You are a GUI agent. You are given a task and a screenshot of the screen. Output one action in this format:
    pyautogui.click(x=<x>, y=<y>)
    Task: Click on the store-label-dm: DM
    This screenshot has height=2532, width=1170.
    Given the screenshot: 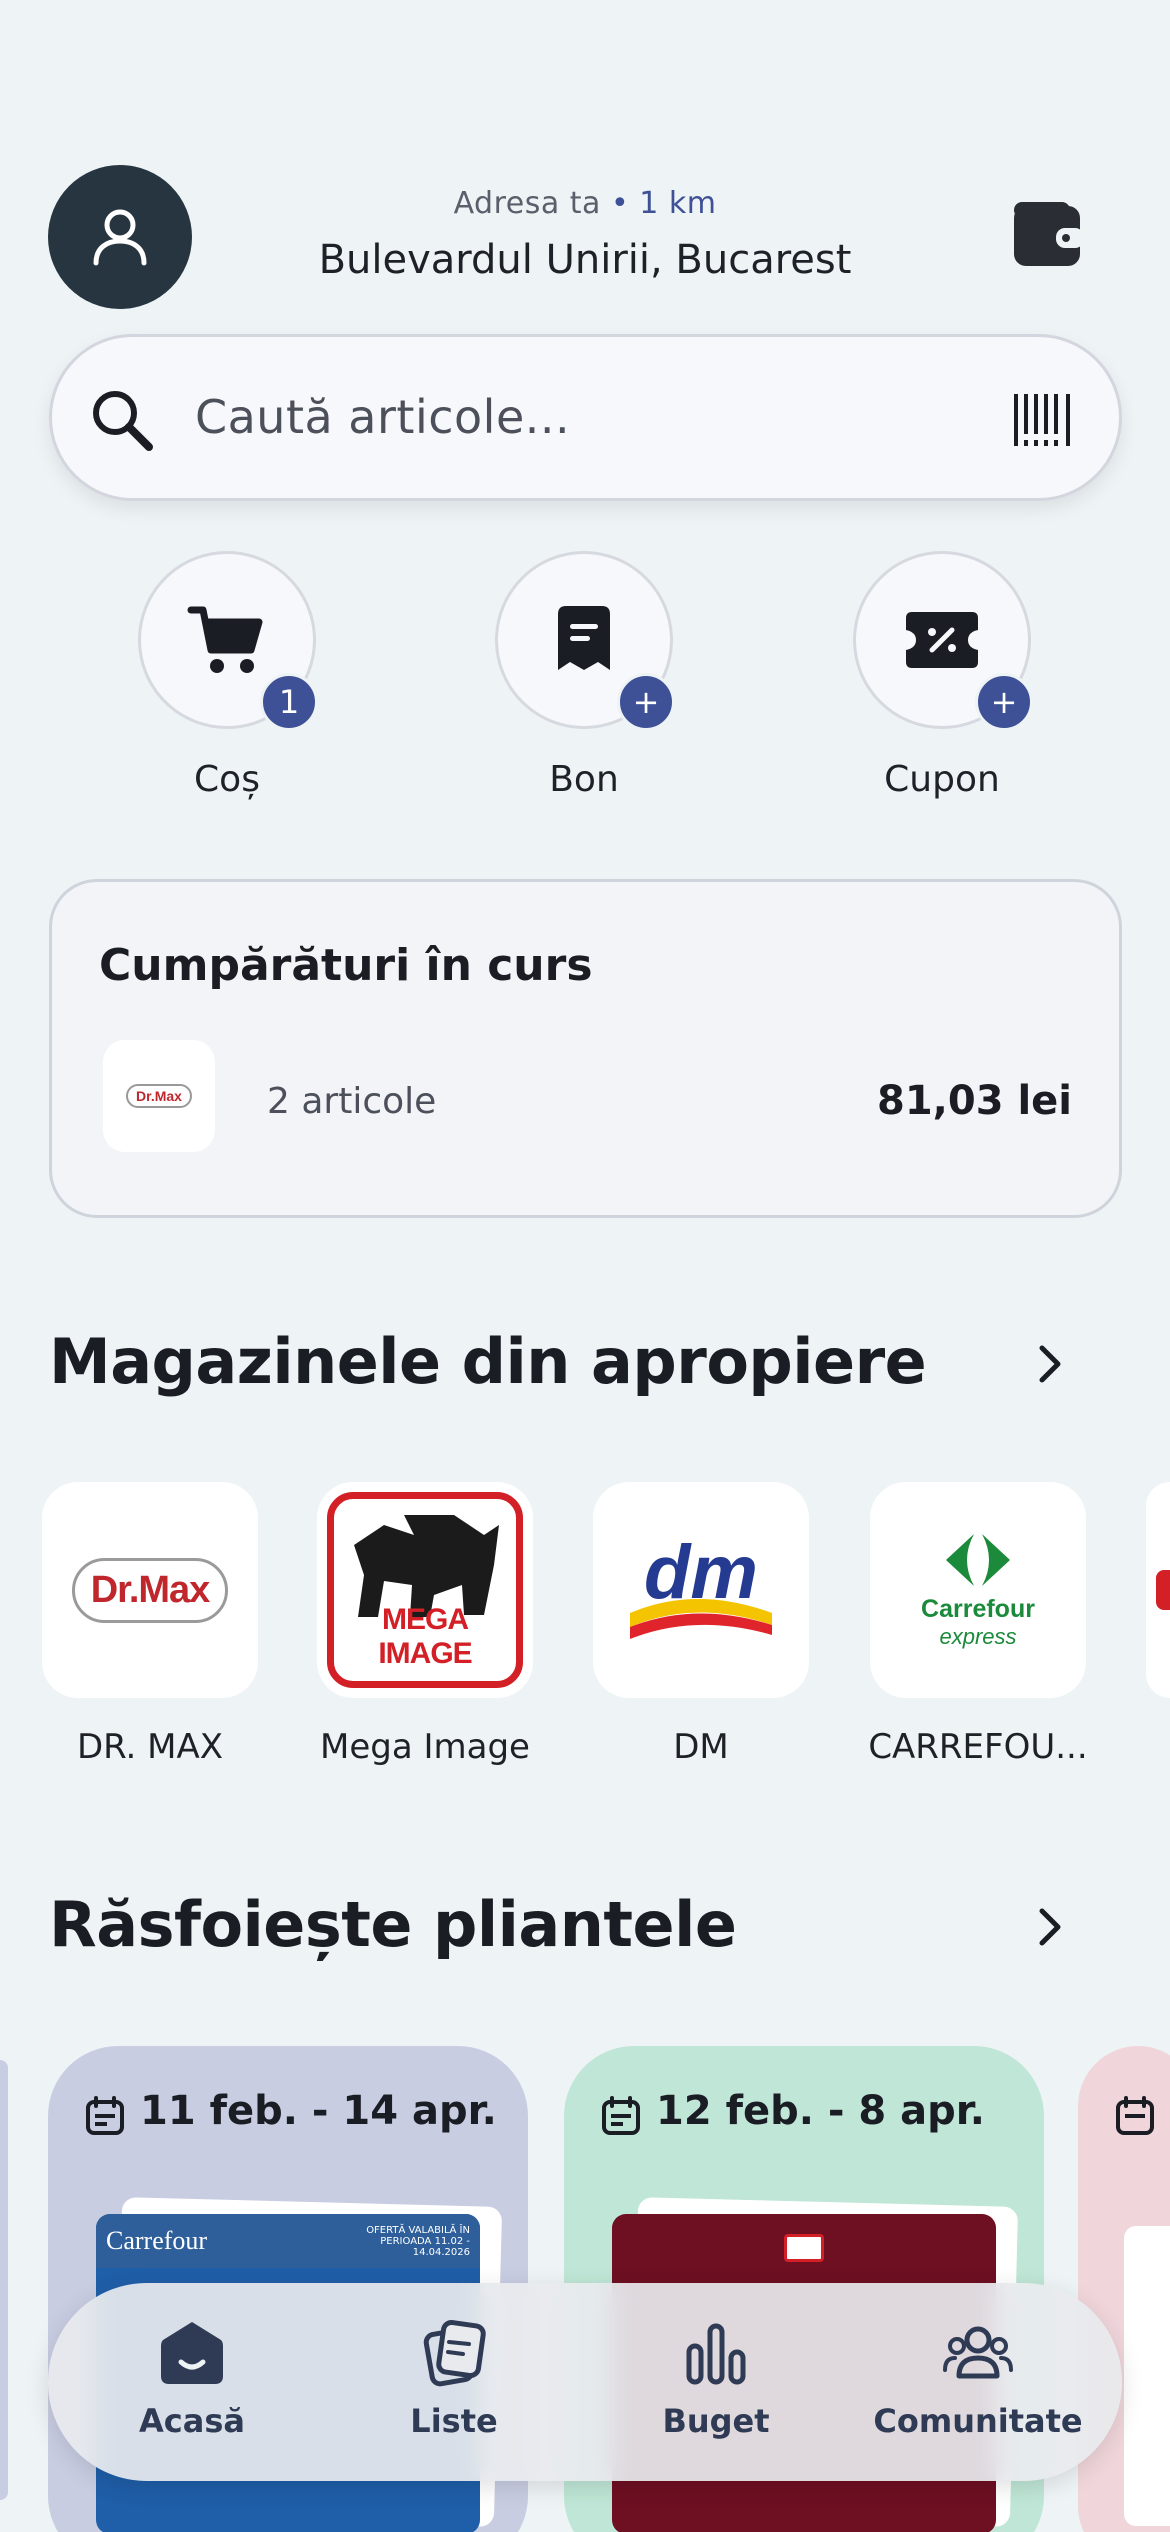 What is the action you would take?
    pyautogui.click(x=701, y=1747)
    